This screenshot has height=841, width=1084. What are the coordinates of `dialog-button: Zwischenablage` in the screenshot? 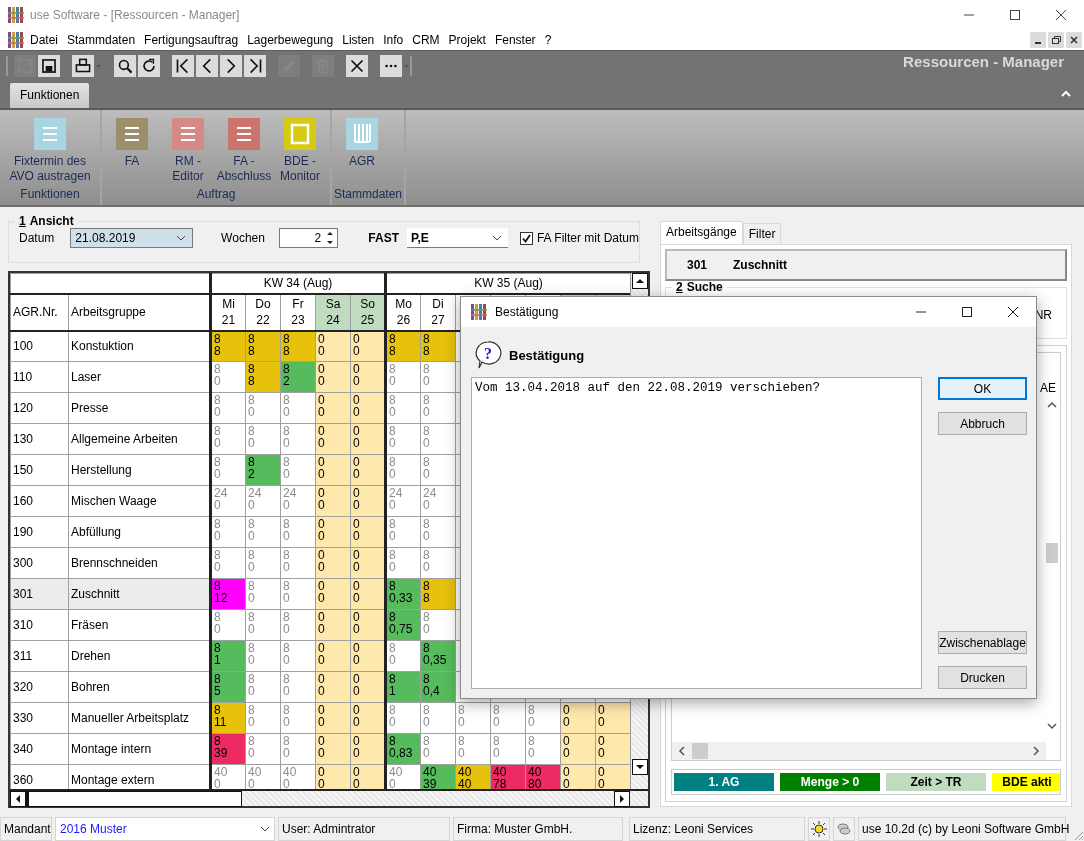 It's located at (982, 642).